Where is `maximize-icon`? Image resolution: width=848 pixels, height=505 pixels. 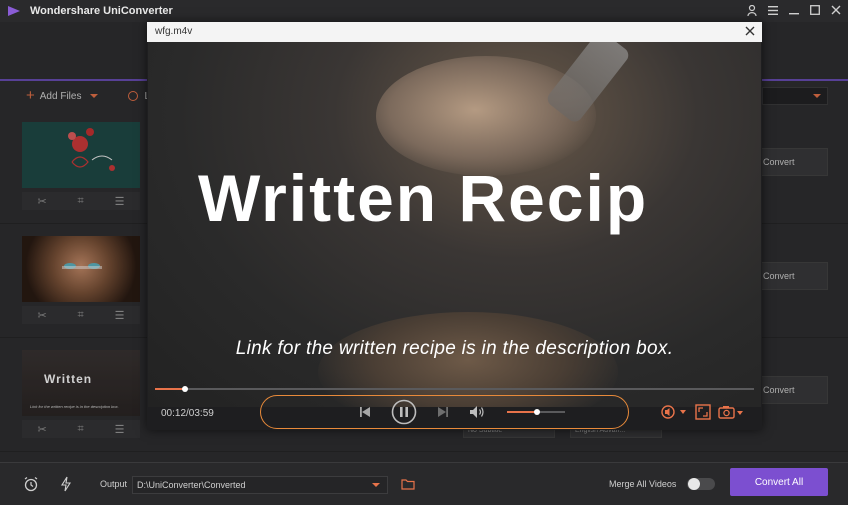 maximize-icon is located at coordinates (815, 10).